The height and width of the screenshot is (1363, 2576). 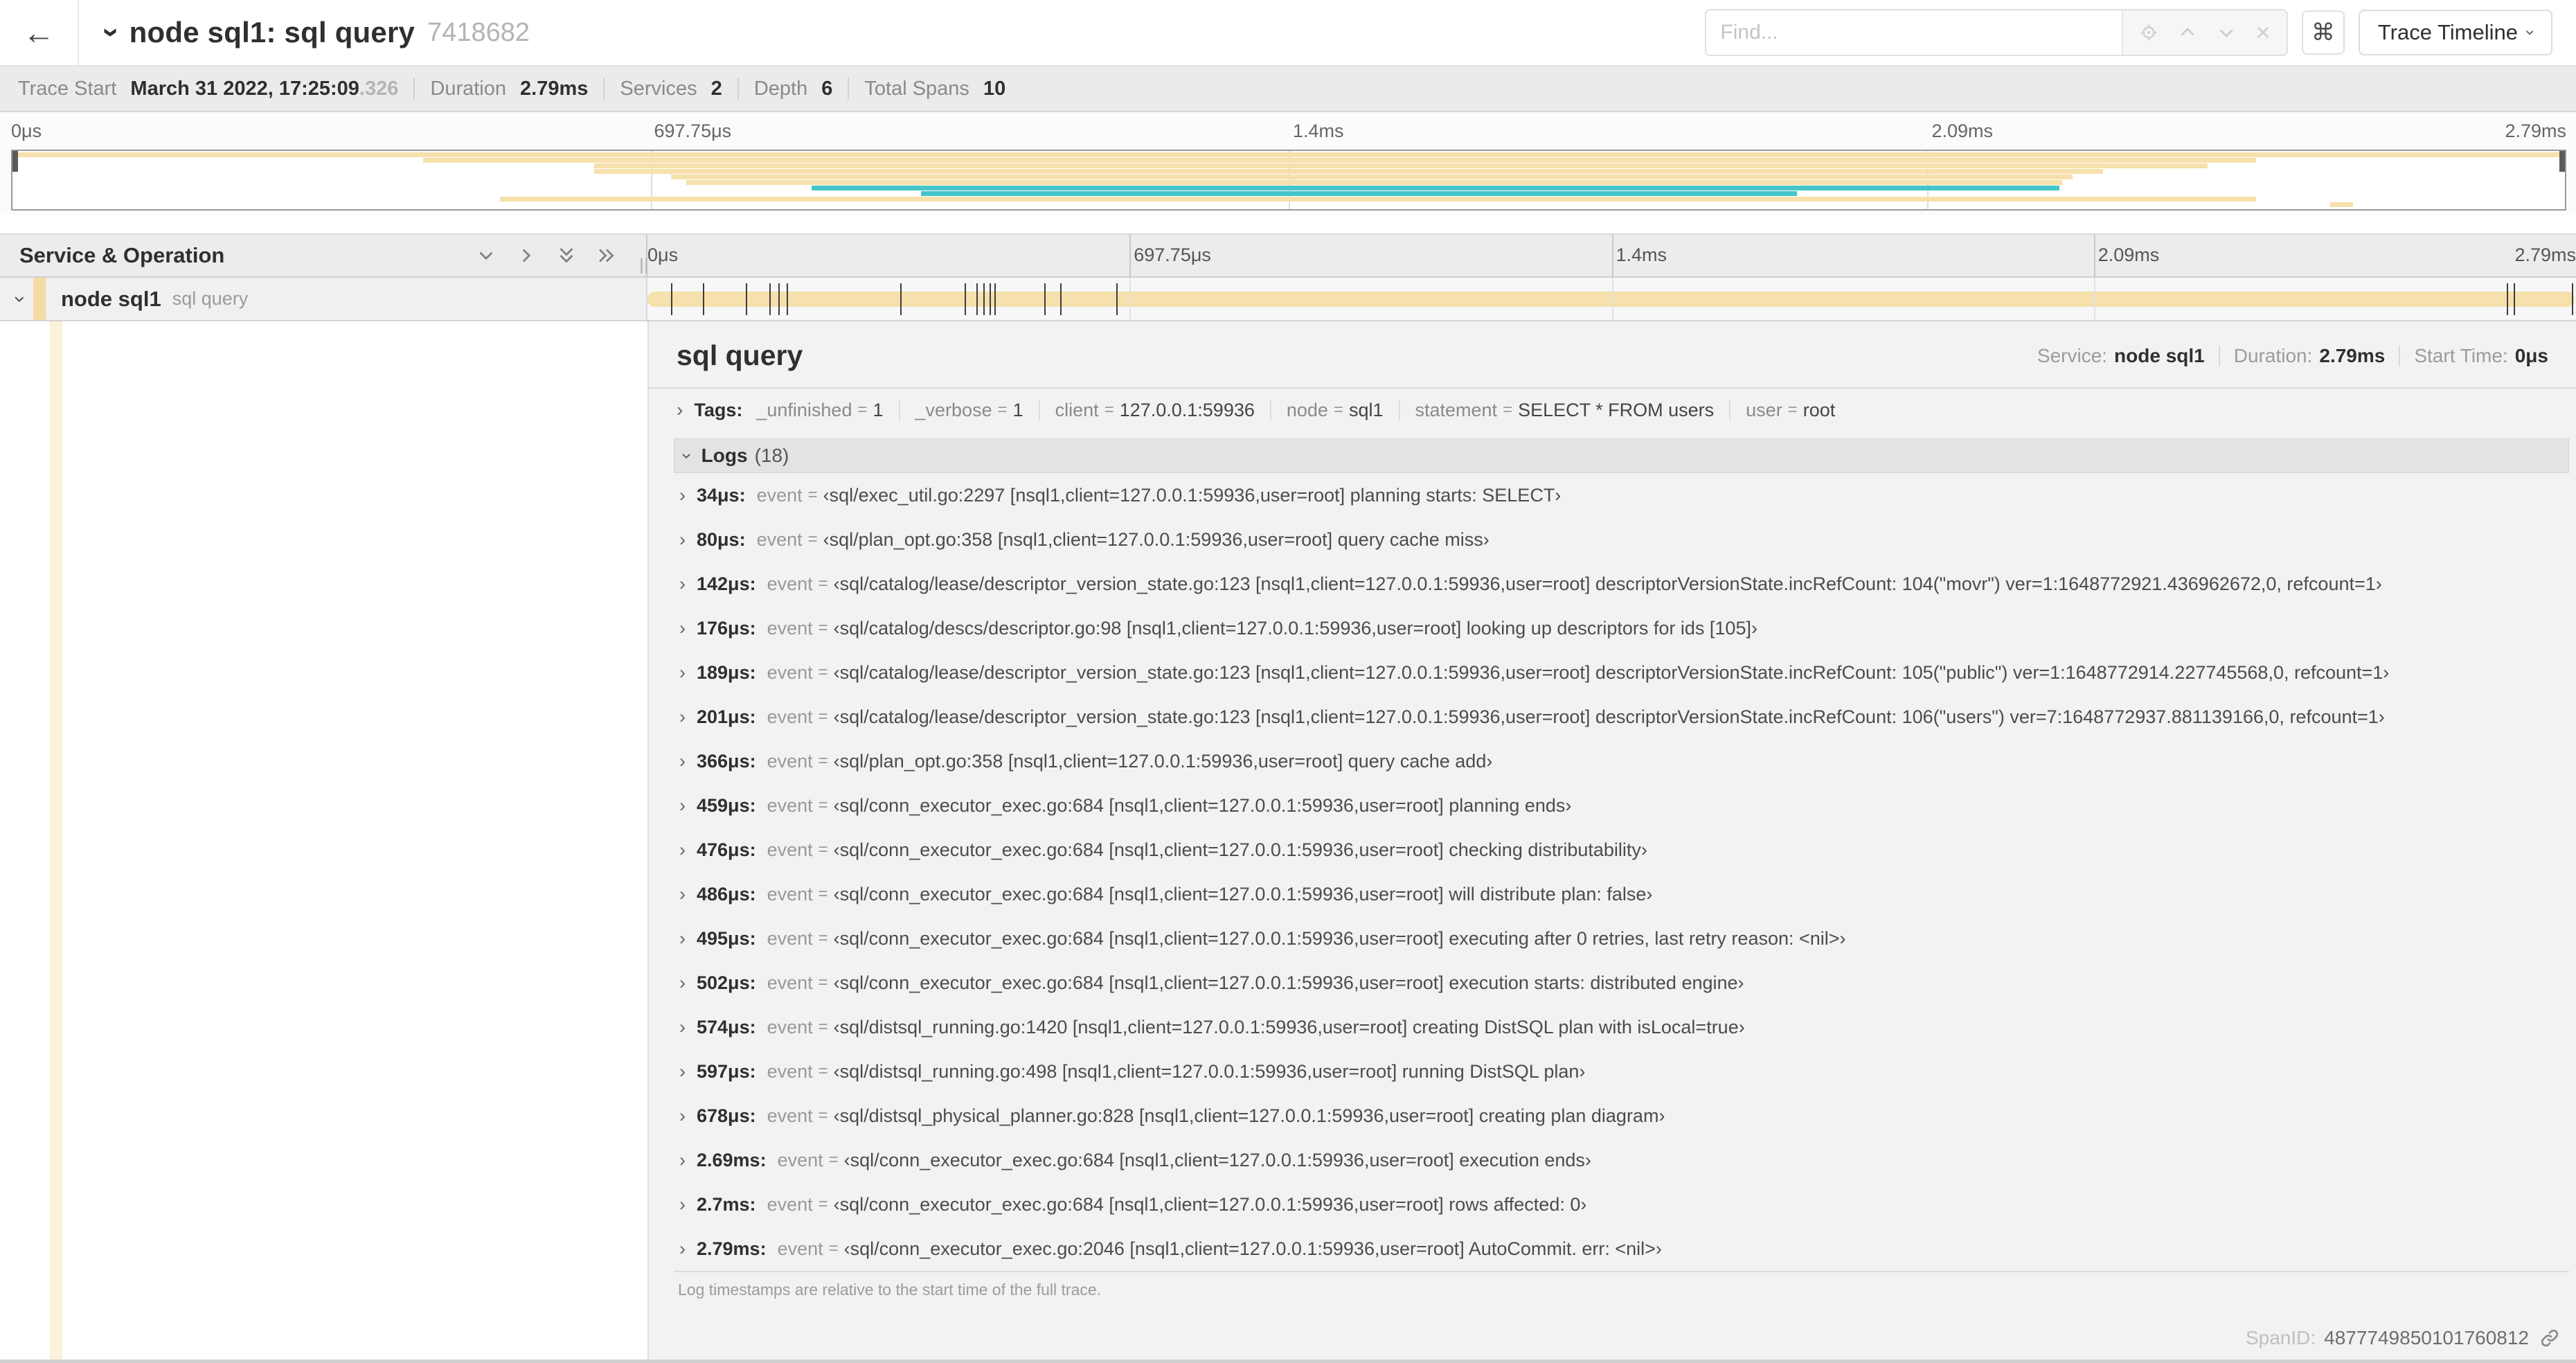 I want to click on span-bar-track, so click(x=1612, y=299).